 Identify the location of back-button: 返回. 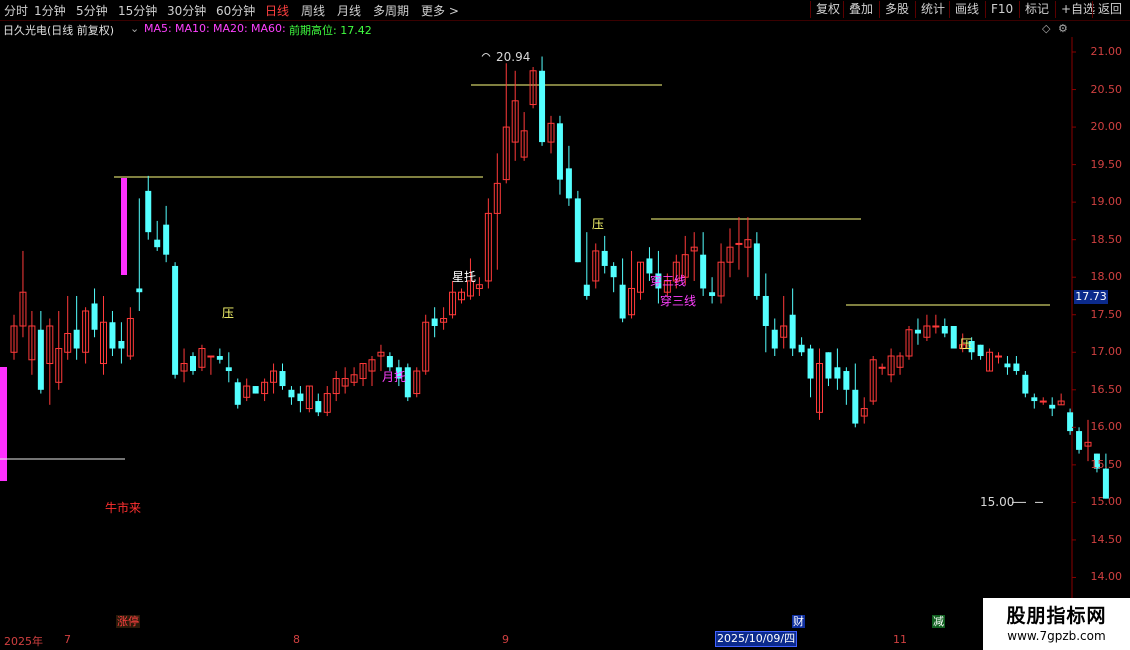
(1109, 9).